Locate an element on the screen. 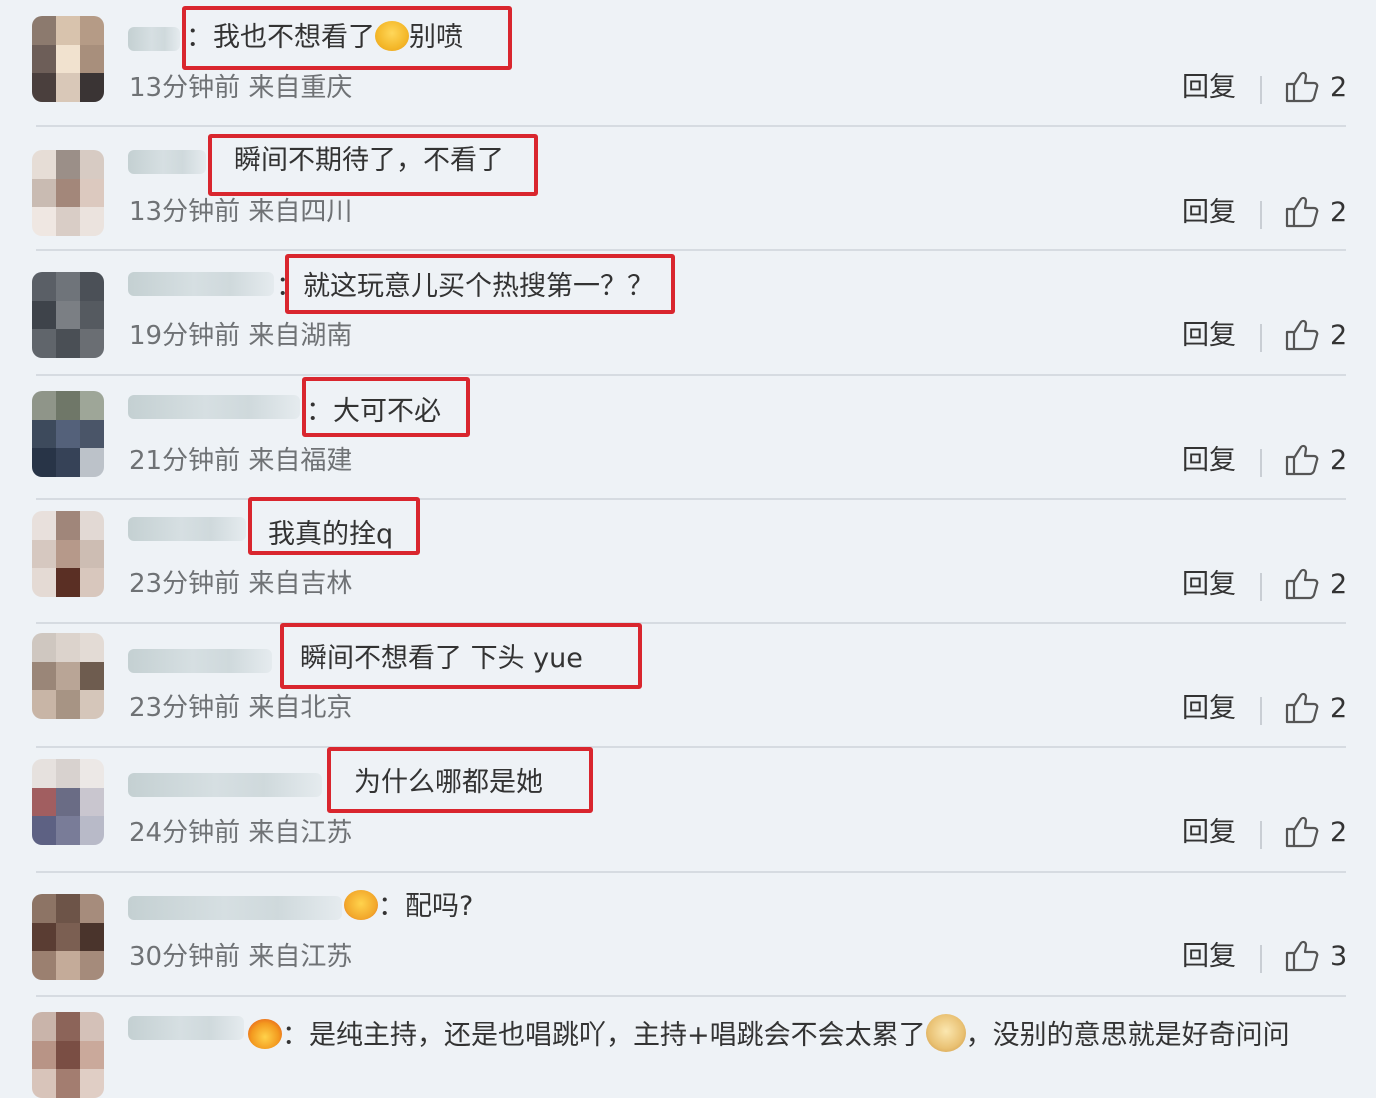 This screenshot has height=1098, width=1376. comment-meta: 23分钟前 来自吉林 is located at coordinates (241, 584).